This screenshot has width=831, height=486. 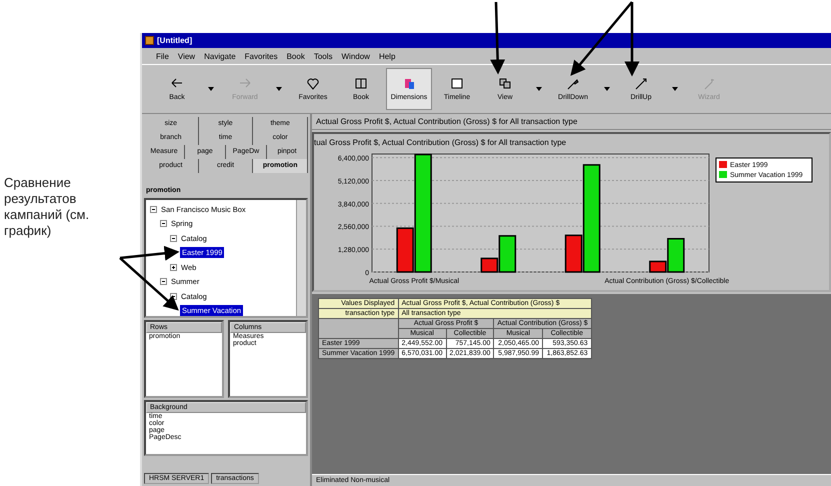 What do you see at coordinates (505, 84) in the screenshot?
I see `view-icon` at bounding box center [505, 84].